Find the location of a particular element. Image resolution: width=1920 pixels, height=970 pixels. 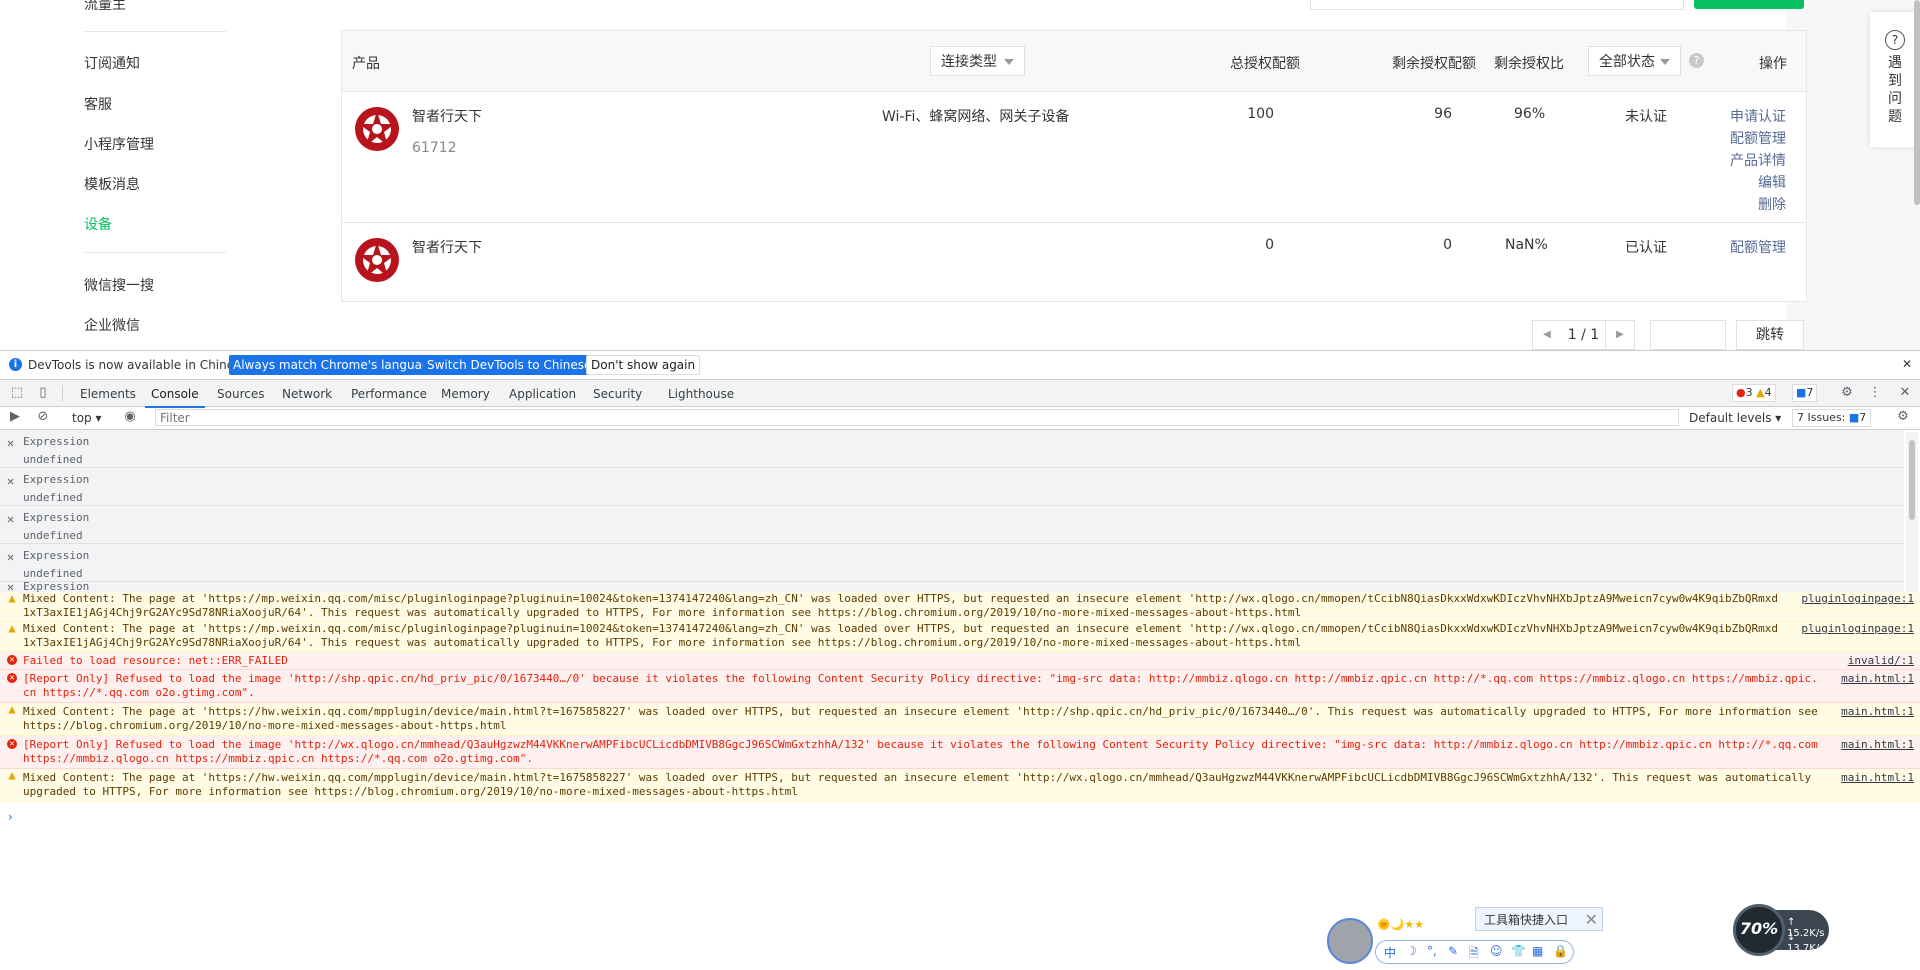

sidebar-item-search: 微信搜一搜 is located at coordinates (119, 285).